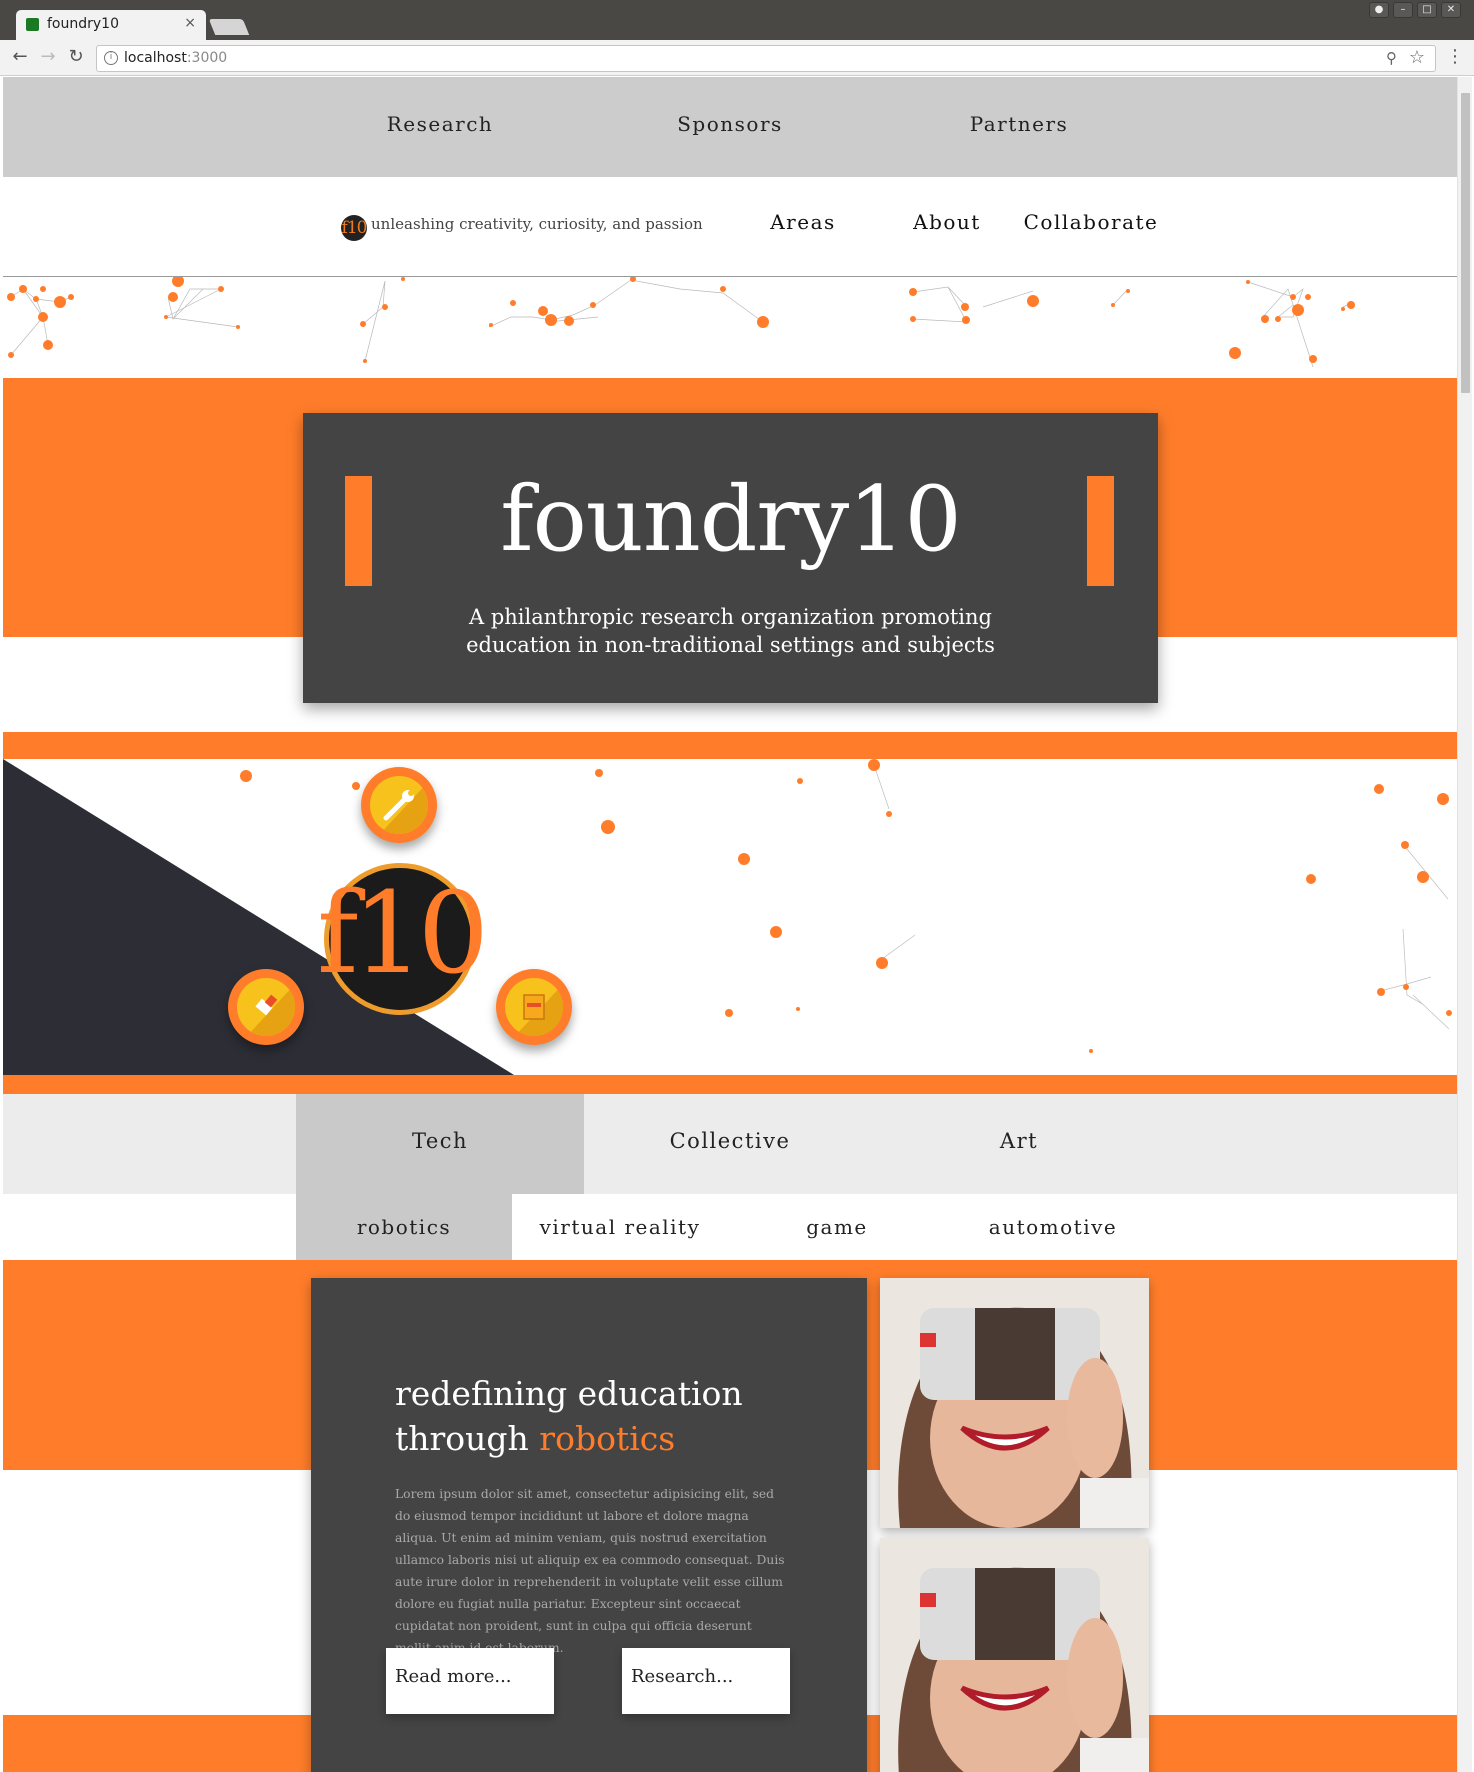 This screenshot has width=1474, height=1772. I want to click on tab-automotive: automotive, so click(1053, 1227).